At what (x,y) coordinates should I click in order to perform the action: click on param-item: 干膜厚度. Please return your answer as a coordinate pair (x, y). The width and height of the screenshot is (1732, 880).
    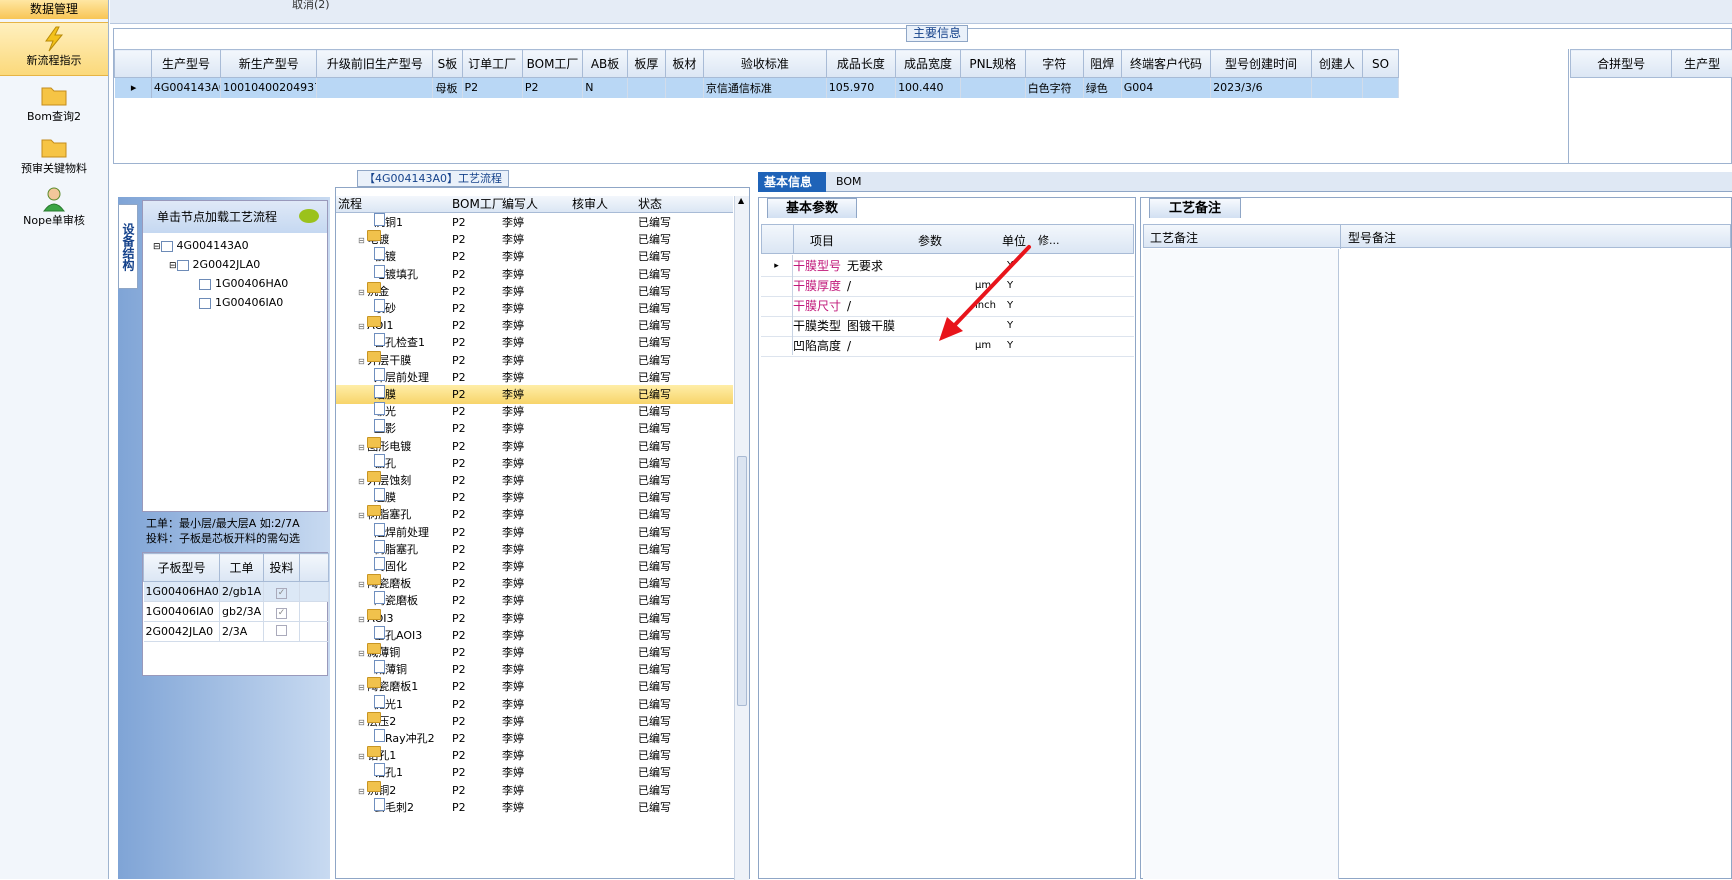
    Looking at the image, I should click on (817, 286).